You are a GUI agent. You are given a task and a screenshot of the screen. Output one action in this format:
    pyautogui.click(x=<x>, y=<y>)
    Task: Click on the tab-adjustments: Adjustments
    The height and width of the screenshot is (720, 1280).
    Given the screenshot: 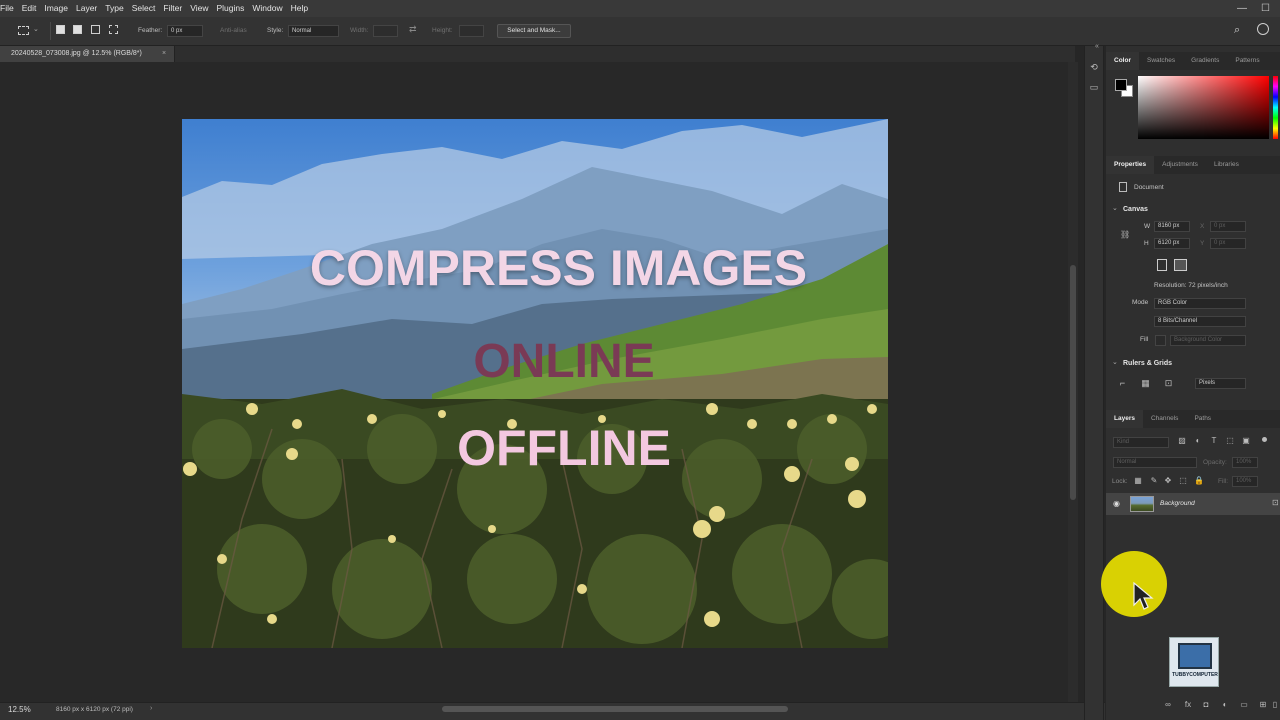 What is the action you would take?
    pyautogui.click(x=1180, y=165)
    